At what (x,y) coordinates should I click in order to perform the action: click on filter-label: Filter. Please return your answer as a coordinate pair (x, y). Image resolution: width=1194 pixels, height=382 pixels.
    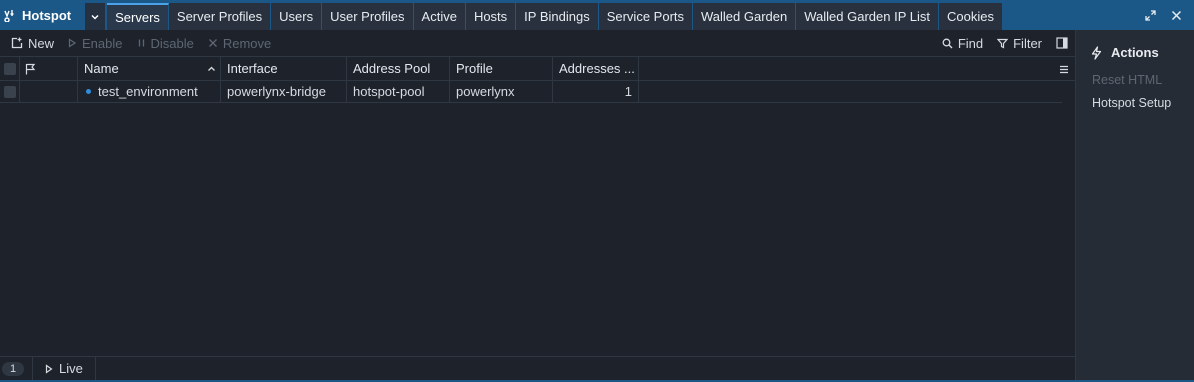
    Looking at the image, I should click on (1027, 43).